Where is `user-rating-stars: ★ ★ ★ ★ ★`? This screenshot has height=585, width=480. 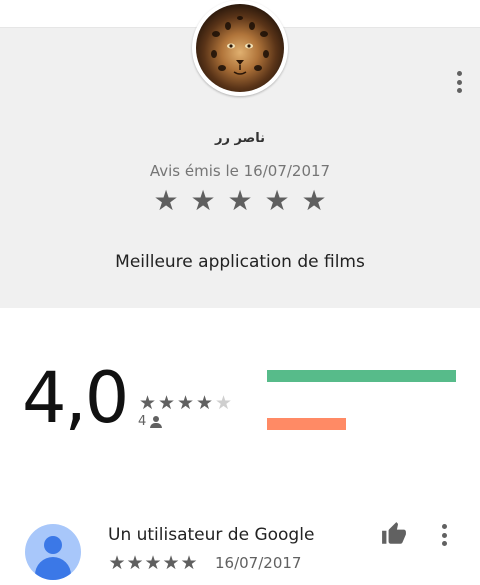
user-rating-stars: ★ ★ ★ ★ ★ is located at coordinates (153, 563).